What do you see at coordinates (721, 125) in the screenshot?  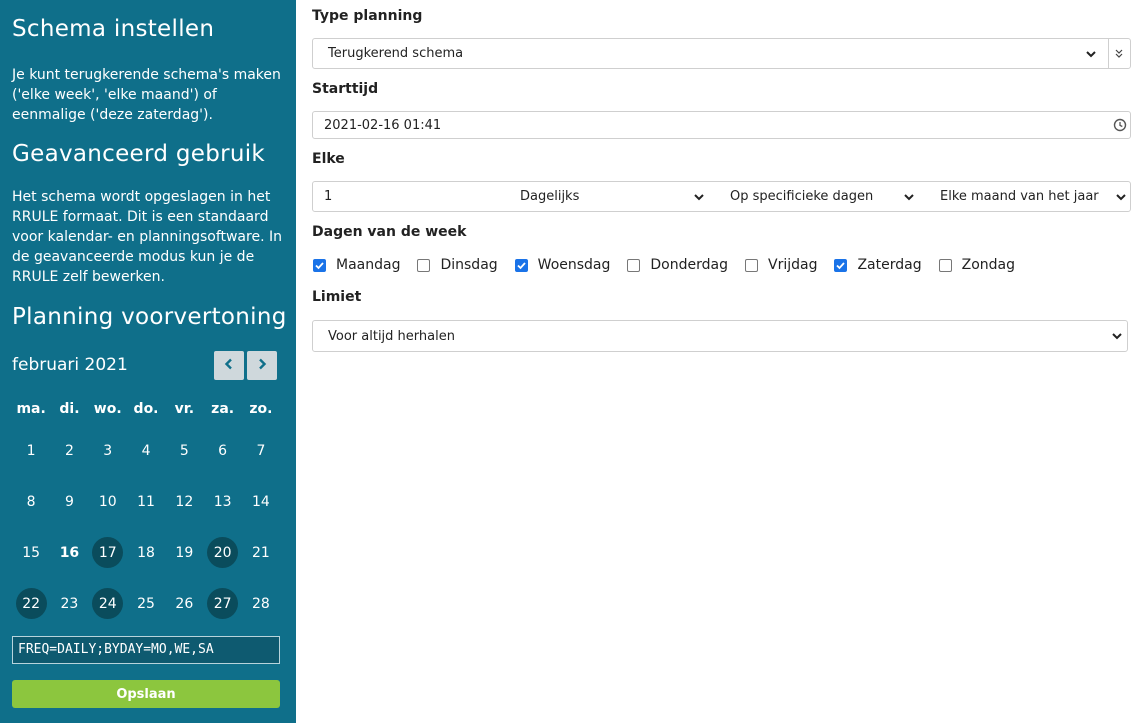 I see `starttijd-input: 2021-02-16 01:41` at bounding box center [721, 125].